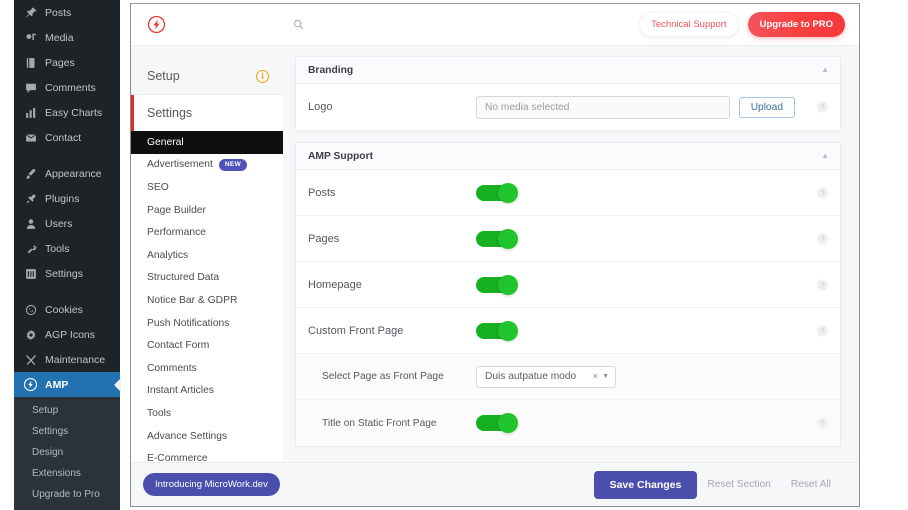  What do you see at coordinates (689, 24) in the screenshot?
I see `technical-support-button: Technical Support` at bounding box center [689, 24].